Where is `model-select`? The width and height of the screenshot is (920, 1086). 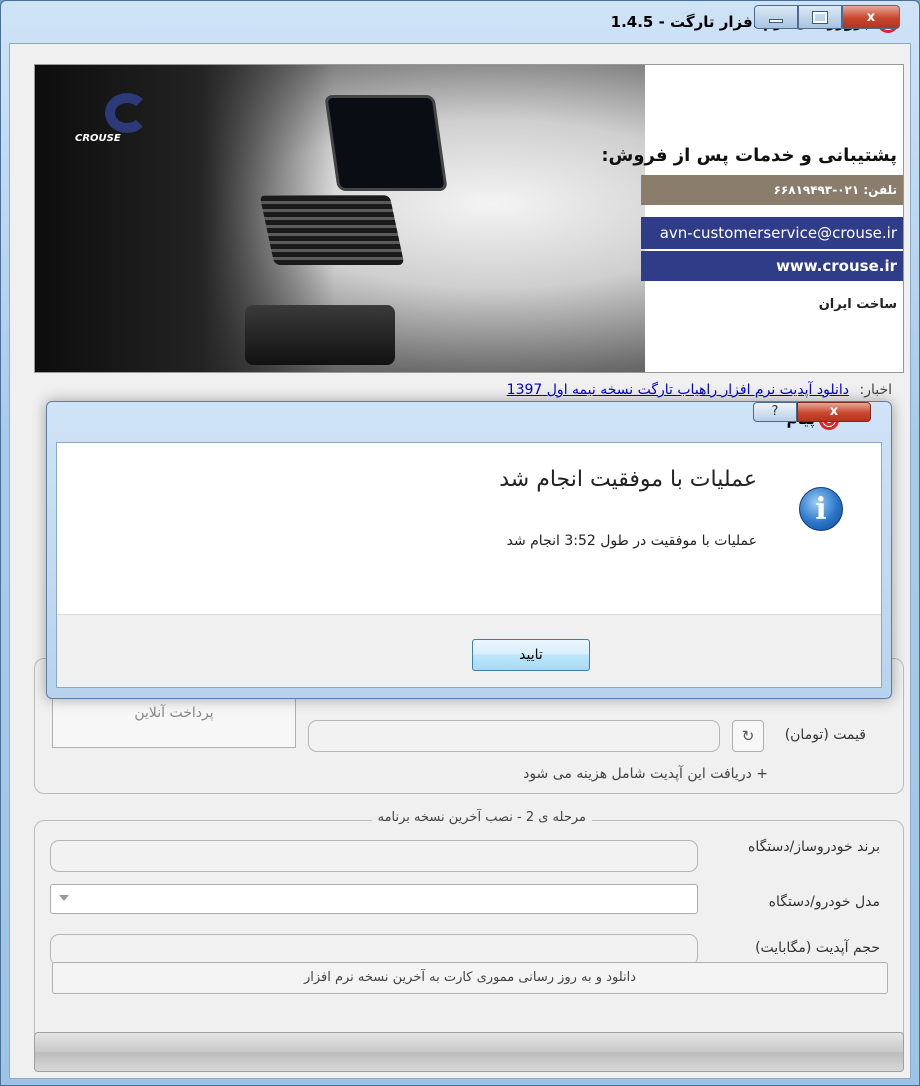 model-select is located at coordinates (374, 899).